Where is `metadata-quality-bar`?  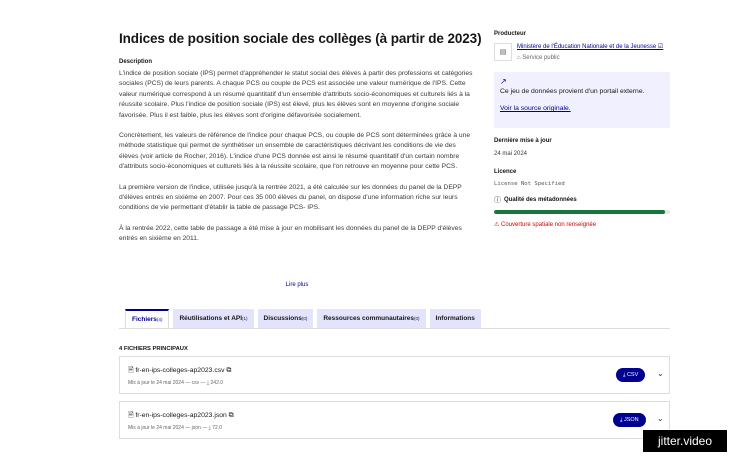
metadata-quality-bar is located at coordinates (582, 212).